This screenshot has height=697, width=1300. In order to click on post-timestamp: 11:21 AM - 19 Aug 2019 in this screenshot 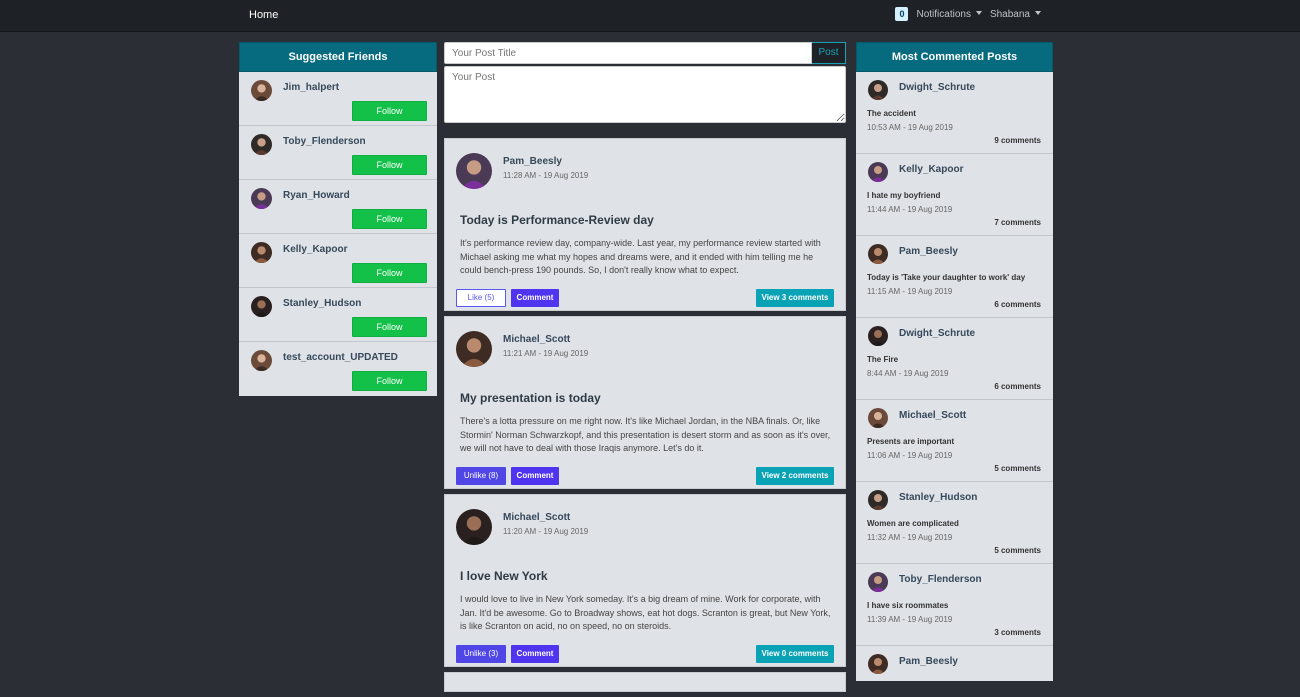, I will do `click(546, 353)`.